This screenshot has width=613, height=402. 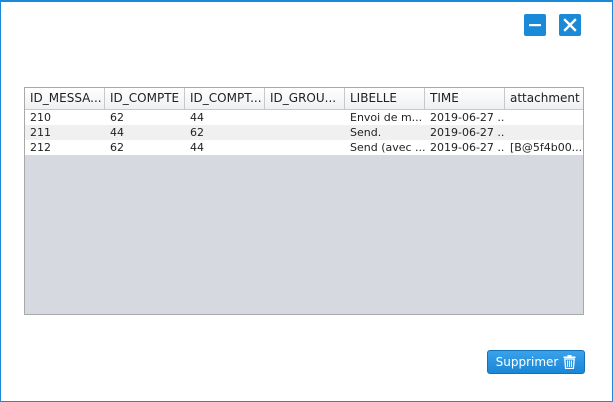 I want to click on table-cell: 210, so click(x=40, y=117).